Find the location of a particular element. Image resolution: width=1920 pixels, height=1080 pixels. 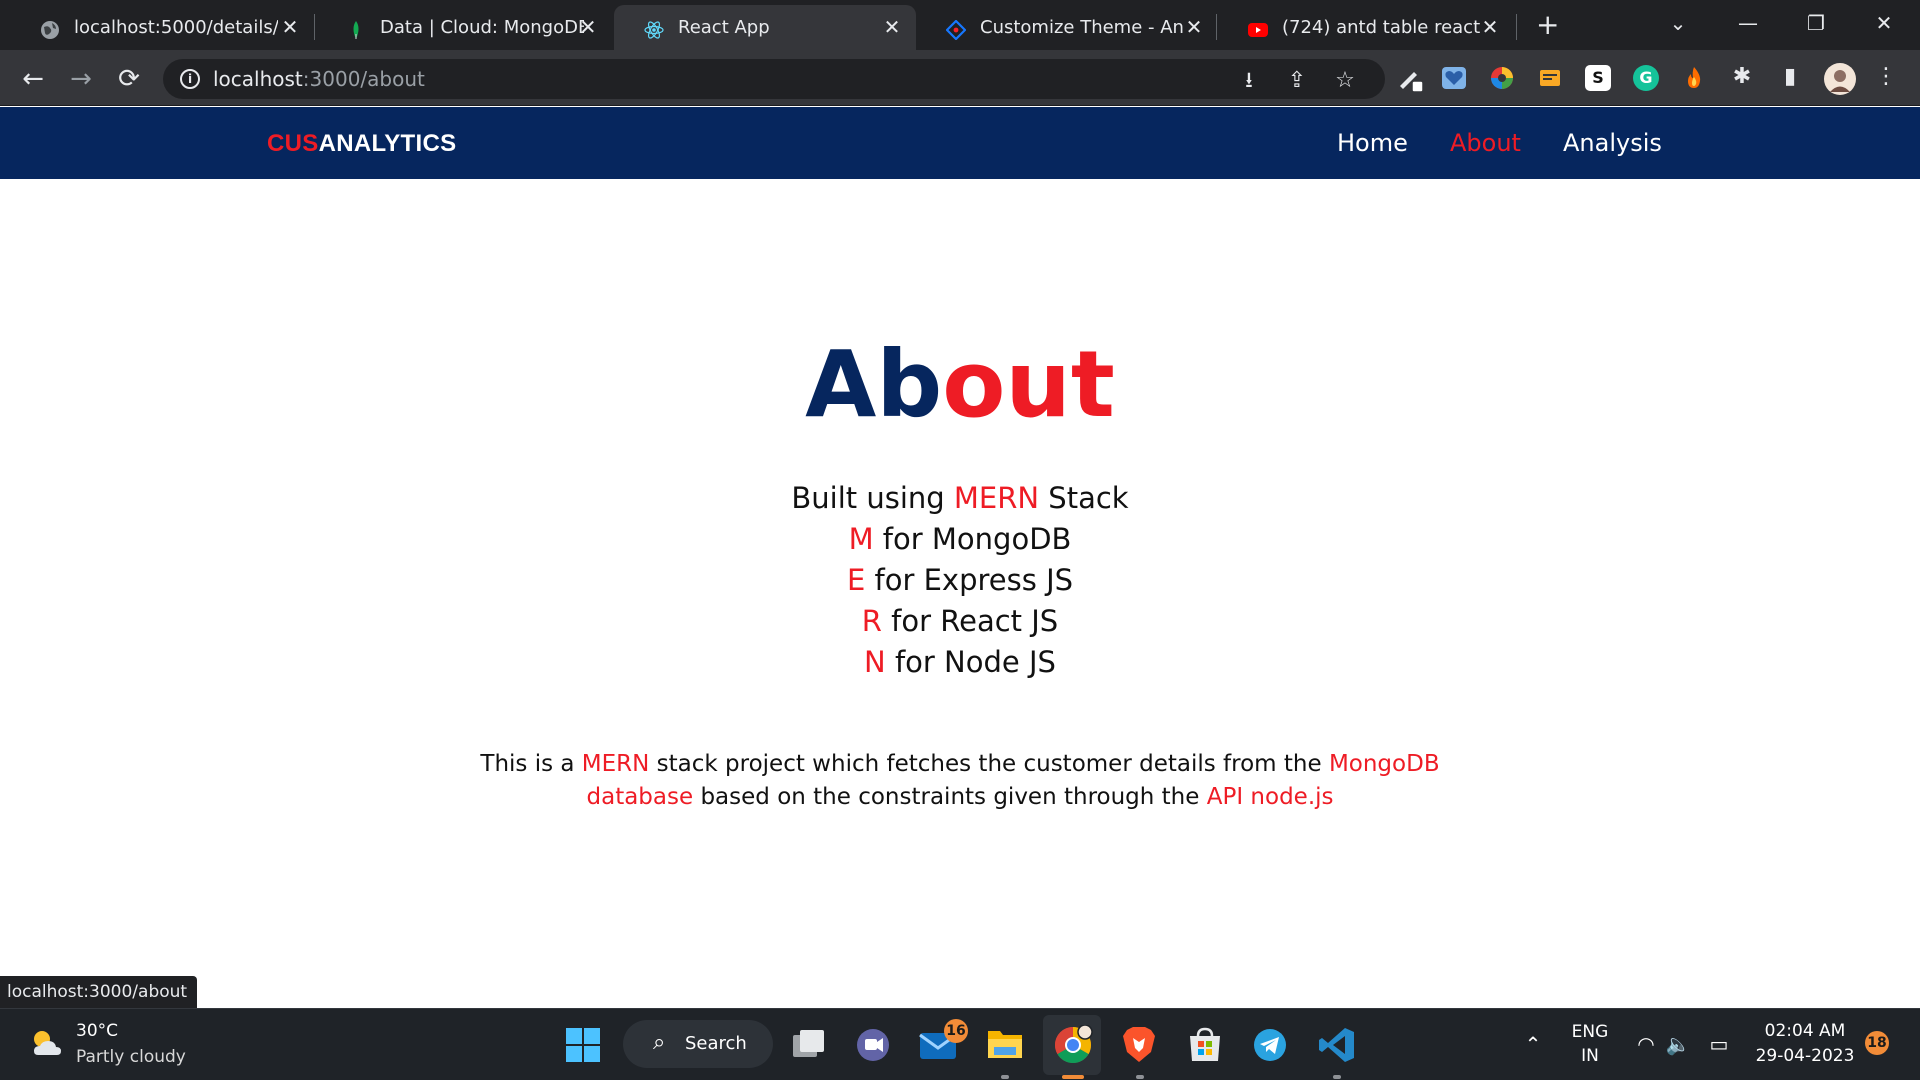

line-text: for React JS is located at coordinates (970, 621).